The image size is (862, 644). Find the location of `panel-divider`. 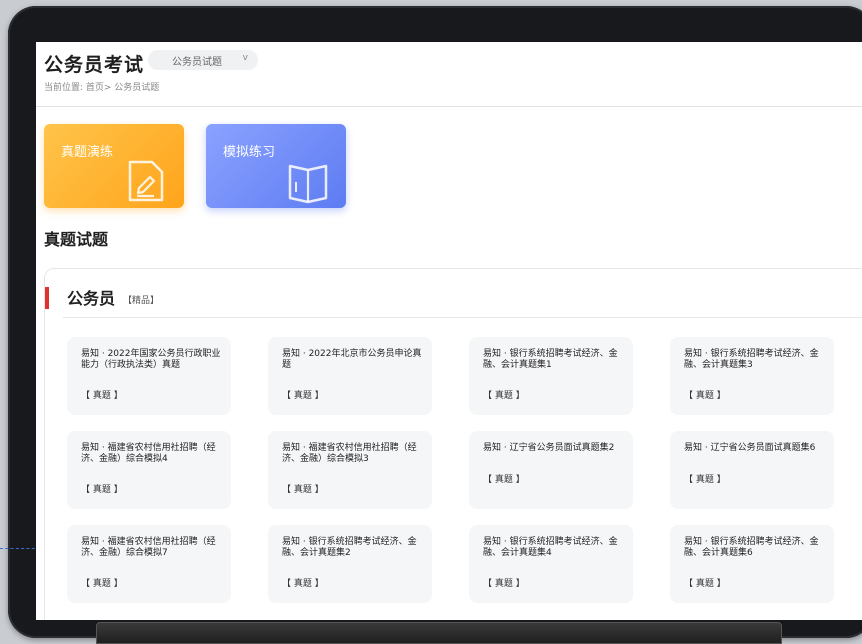

panel-divider is located at coordinates (462, 317).